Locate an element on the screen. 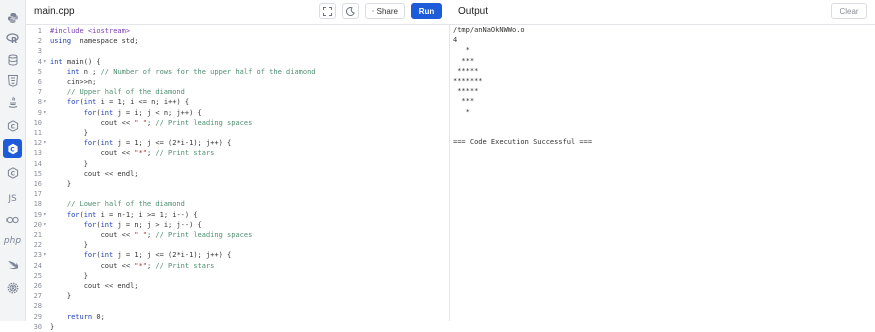  clear-button: Clear is located at coordinates (849, 11).